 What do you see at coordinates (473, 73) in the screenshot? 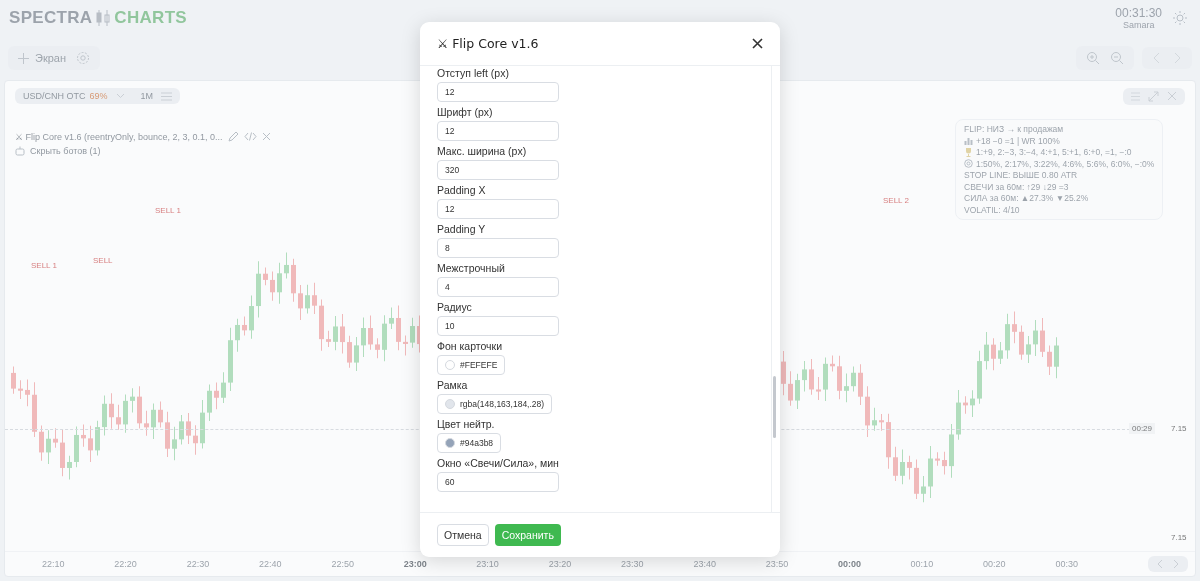
I see `field-label: Отступ left (px)` at bounding box center [473, 73].